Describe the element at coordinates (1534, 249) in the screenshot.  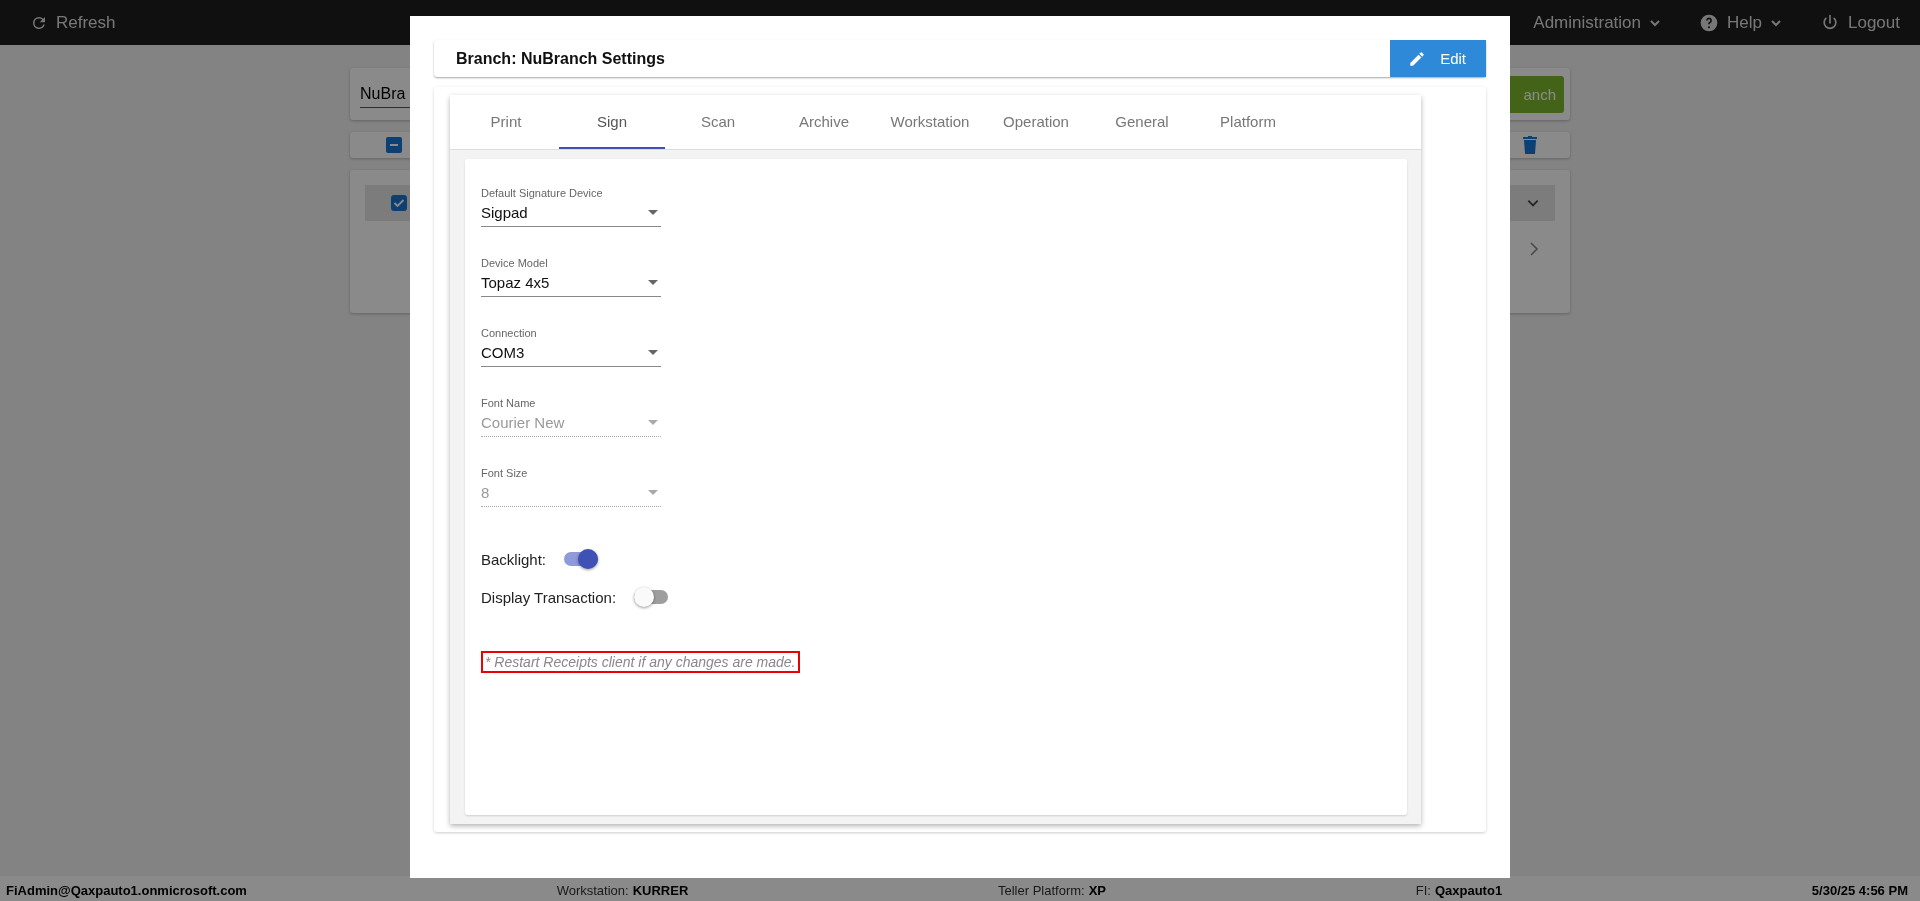
I see `chevron-right-icon` at that location.